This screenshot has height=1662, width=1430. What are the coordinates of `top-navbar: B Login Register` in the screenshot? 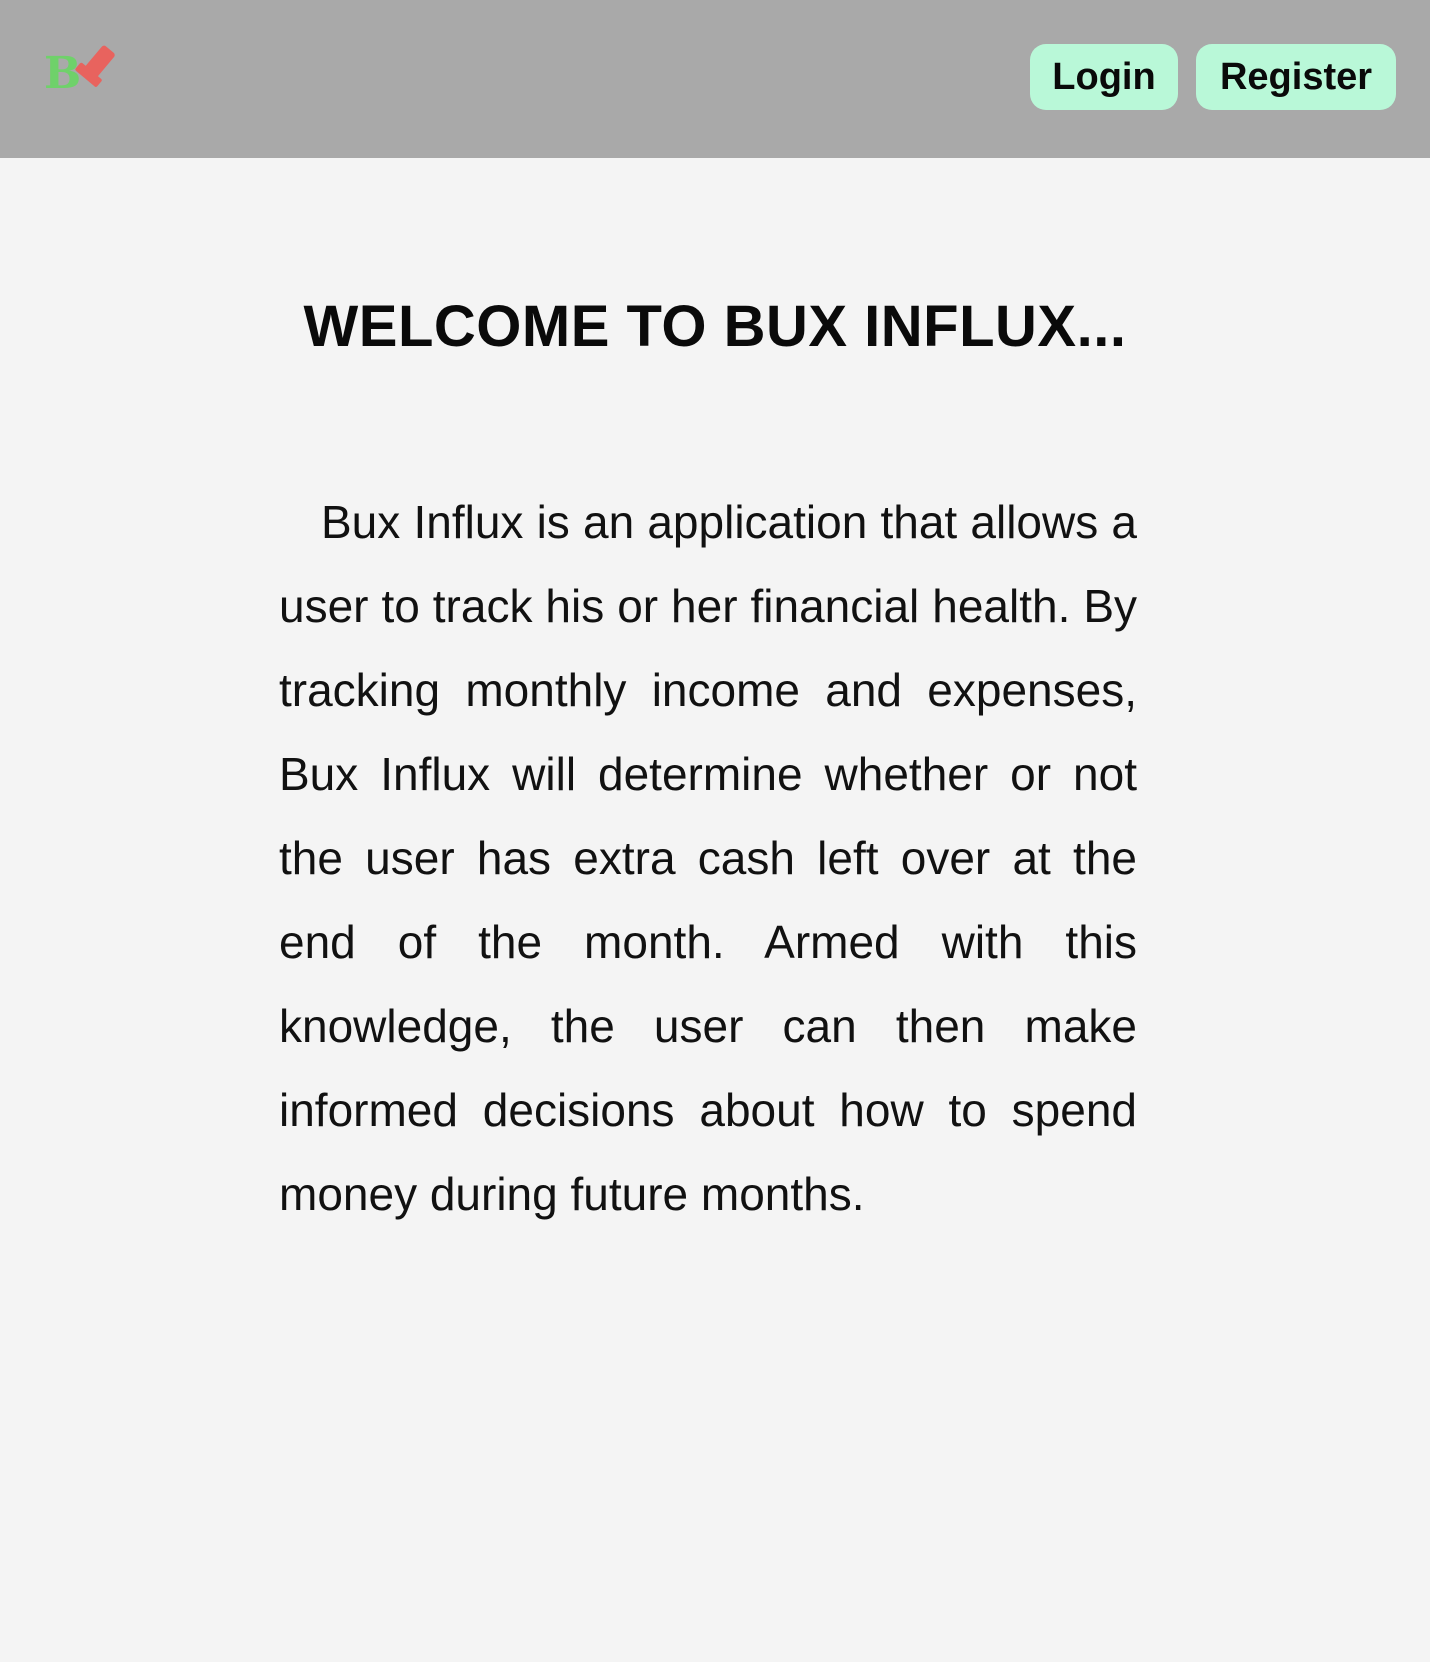 It's located at (715, 79).